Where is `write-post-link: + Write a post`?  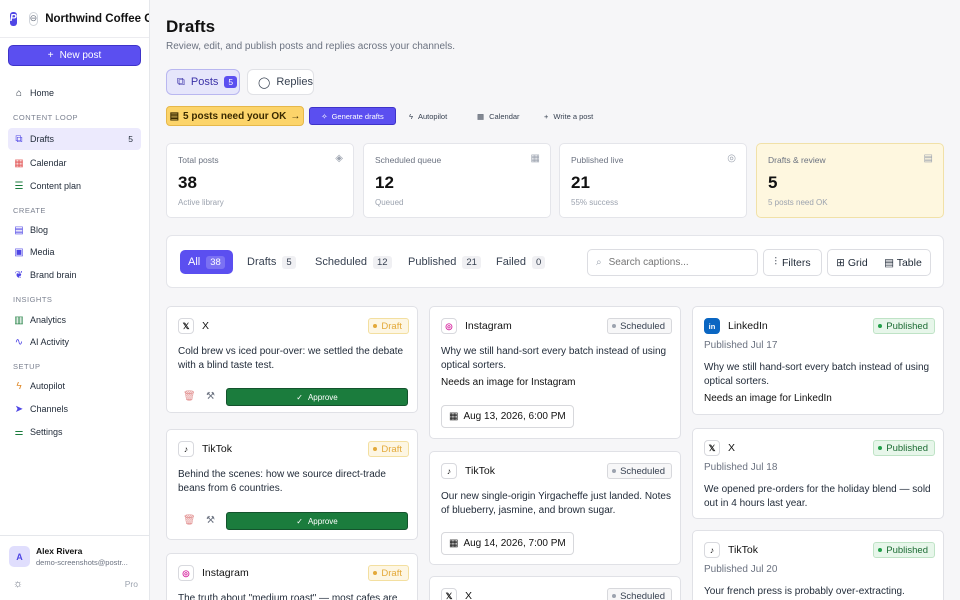 write-post-link: + Write a post is located at coordinates (568, 116).